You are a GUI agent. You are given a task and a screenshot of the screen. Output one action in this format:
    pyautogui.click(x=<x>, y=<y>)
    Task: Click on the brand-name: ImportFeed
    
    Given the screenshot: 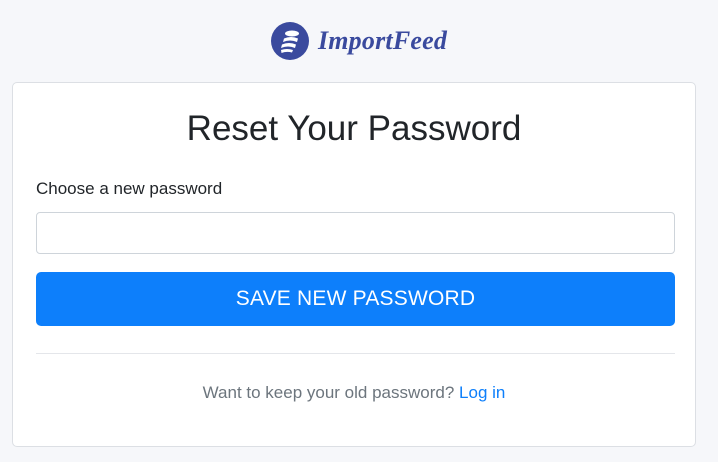 What is the action you would take?
    pyautogui.click(x=382, y=40)
    